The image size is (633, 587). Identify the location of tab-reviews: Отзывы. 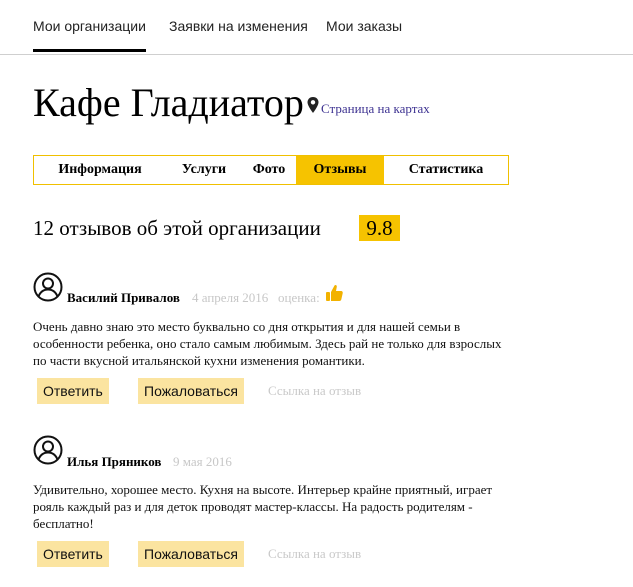
(340, 170).